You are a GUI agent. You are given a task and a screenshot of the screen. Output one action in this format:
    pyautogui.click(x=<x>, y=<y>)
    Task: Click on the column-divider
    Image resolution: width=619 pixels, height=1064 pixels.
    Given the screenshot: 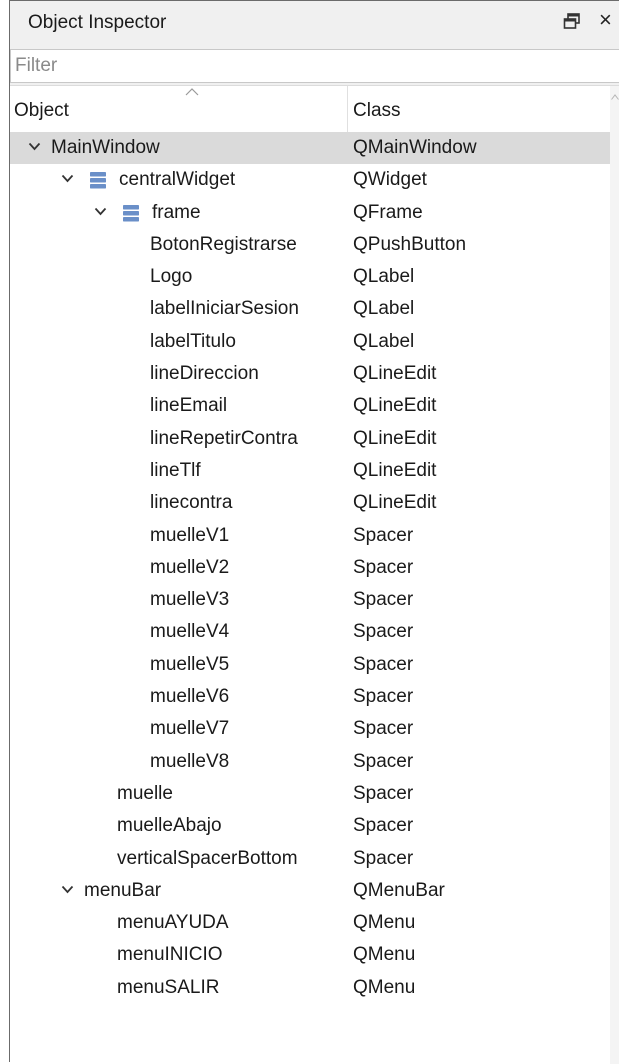 What is the action you would take?
    pyautogui.click(x=347, y=109)
    